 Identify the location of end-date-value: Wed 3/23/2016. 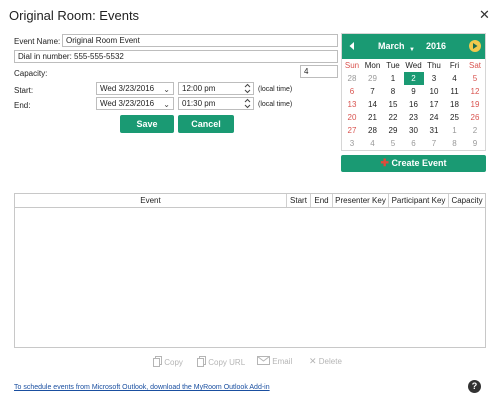
(127, 103).